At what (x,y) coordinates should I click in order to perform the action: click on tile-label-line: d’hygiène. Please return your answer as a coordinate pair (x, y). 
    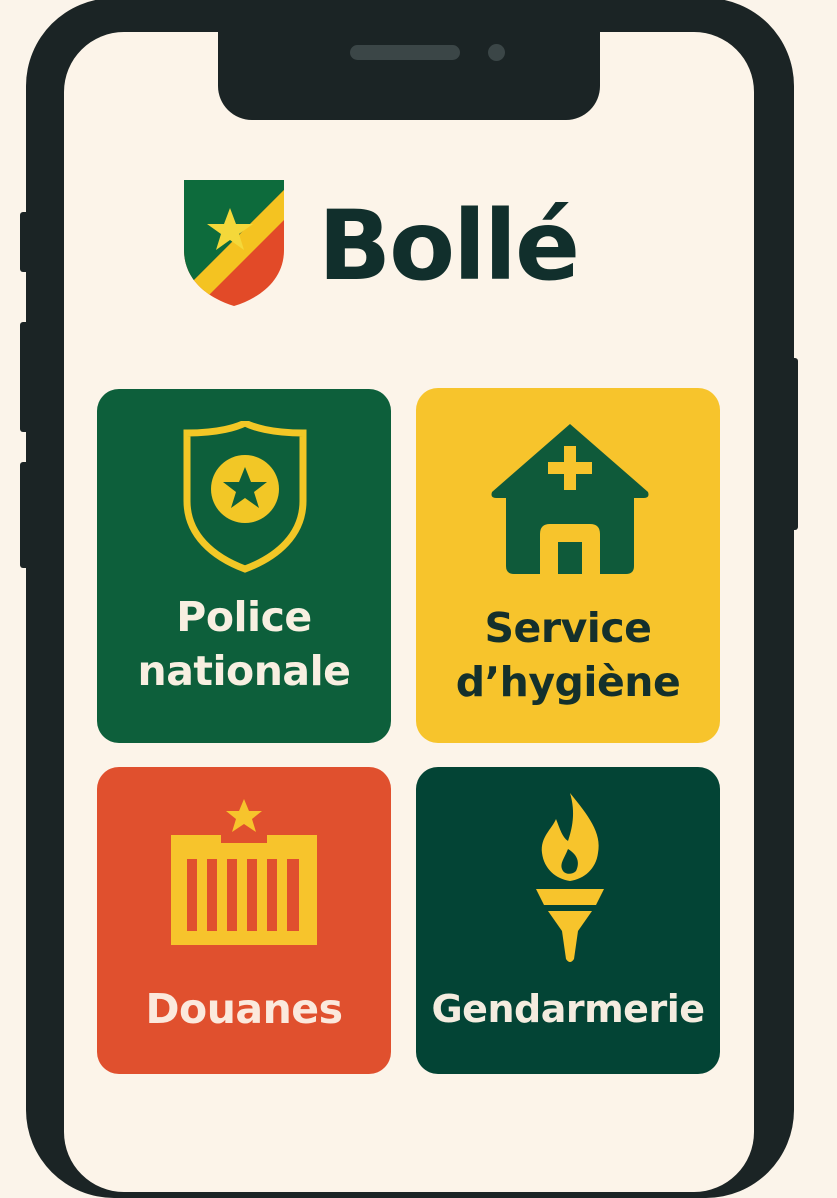
    Looking at the image, I should click on (568, 682).